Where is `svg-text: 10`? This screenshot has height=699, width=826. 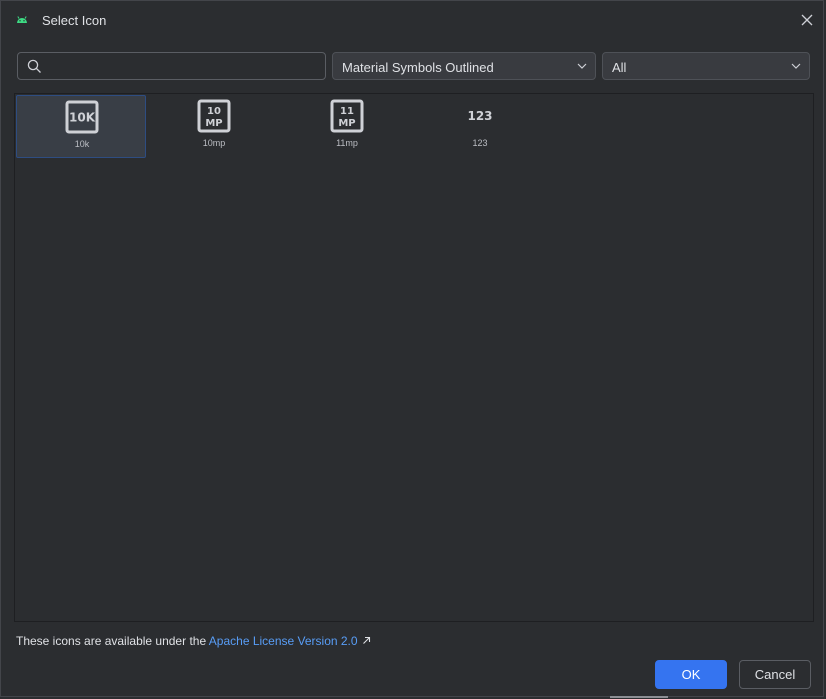 svg-text: 10 is located at coordinates (214, 111).